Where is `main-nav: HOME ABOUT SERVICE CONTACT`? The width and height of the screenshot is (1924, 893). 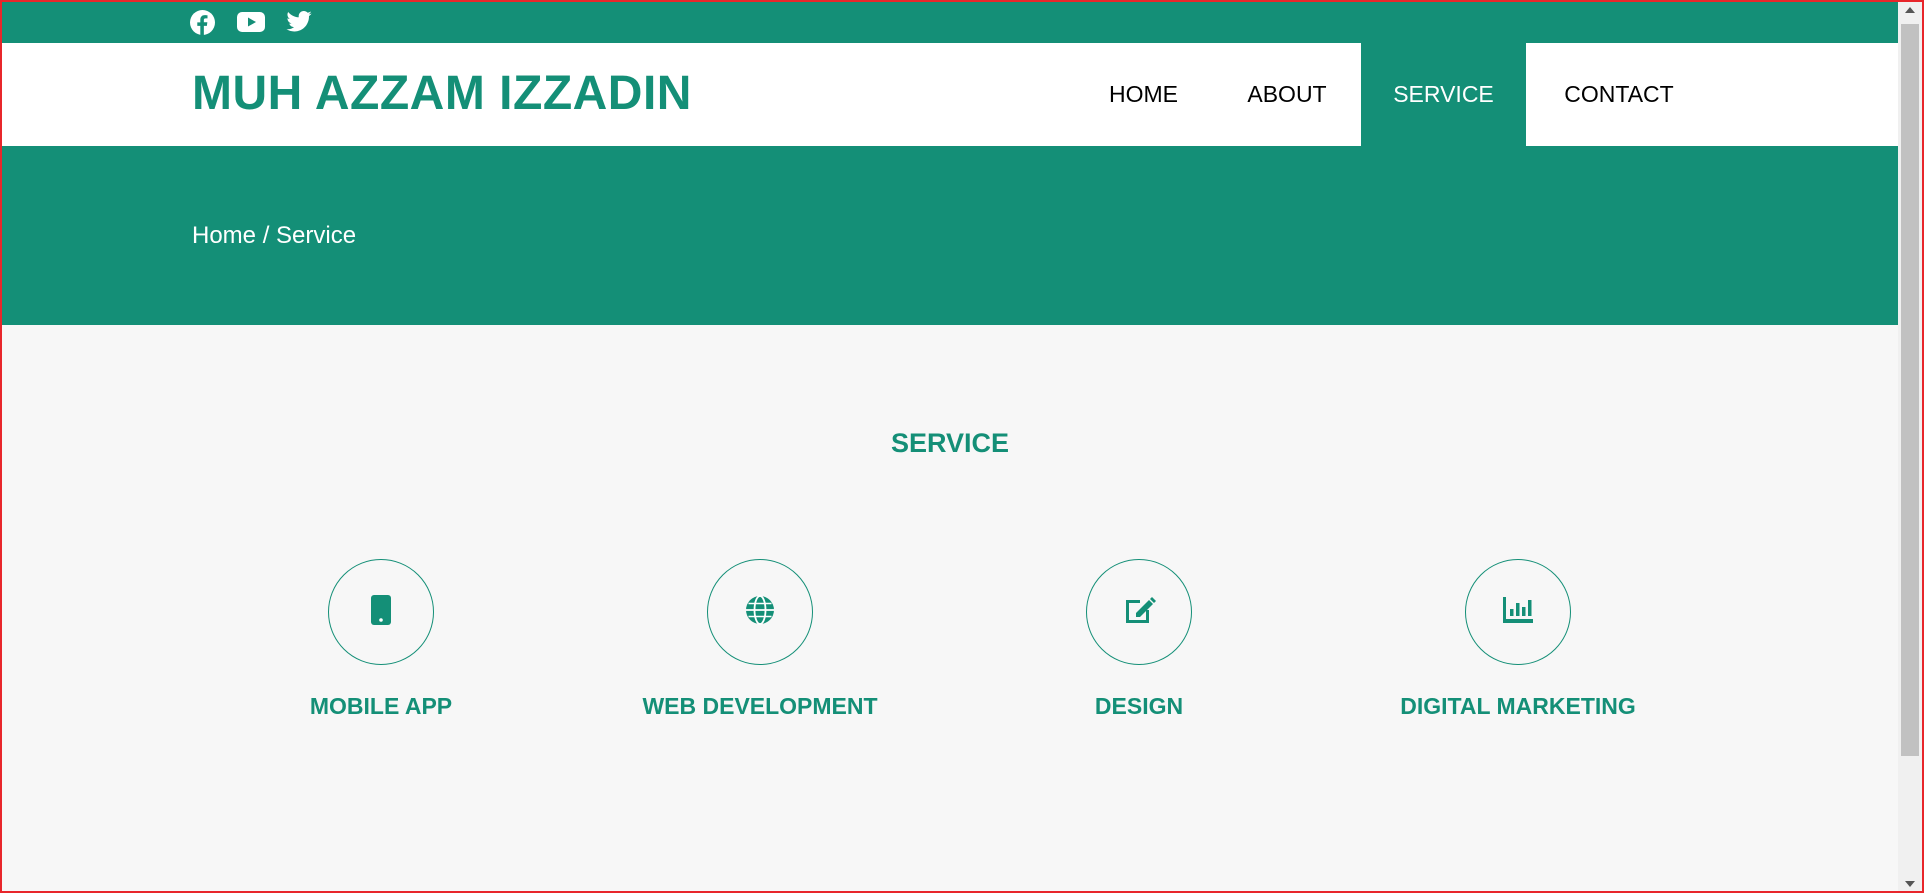
main-nav: HOME ABOUT SERVICE CONTACT is located at coordinates (1393, 94).